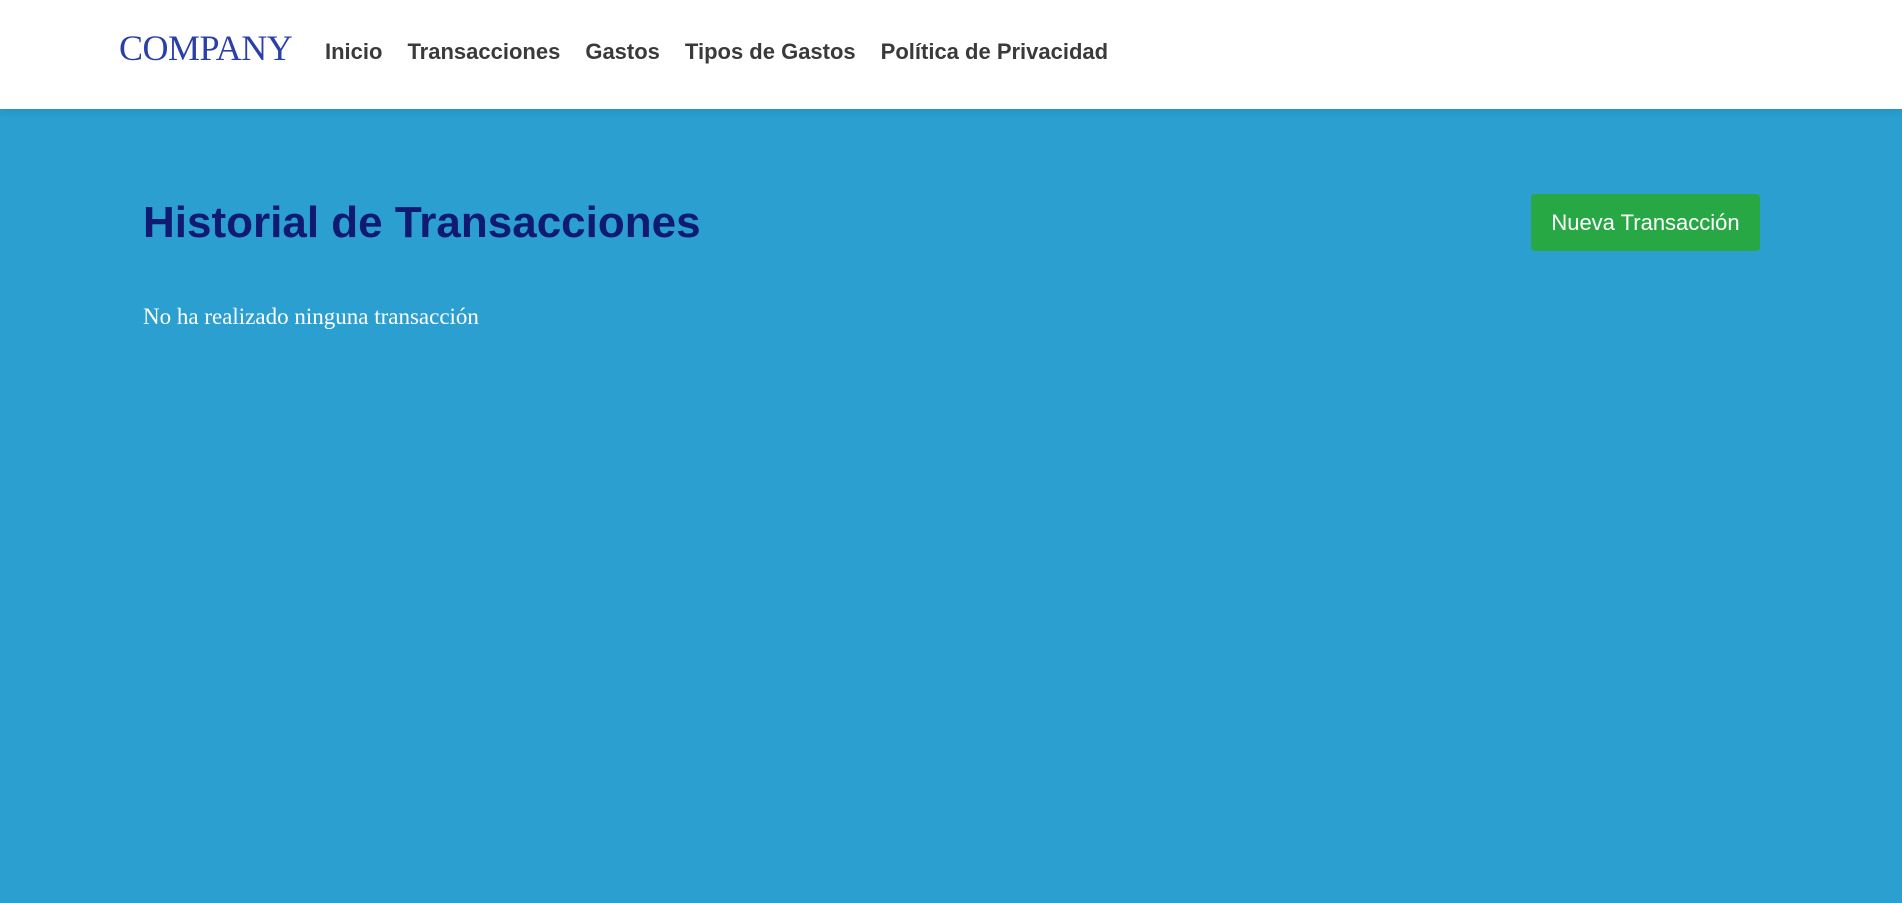 The image size is (1902, 903). Describe the element at coordinates (770, 52) in the screenshot. I see `nav-link-tipos-de-gastos: Tipos de Gastos` at that location.